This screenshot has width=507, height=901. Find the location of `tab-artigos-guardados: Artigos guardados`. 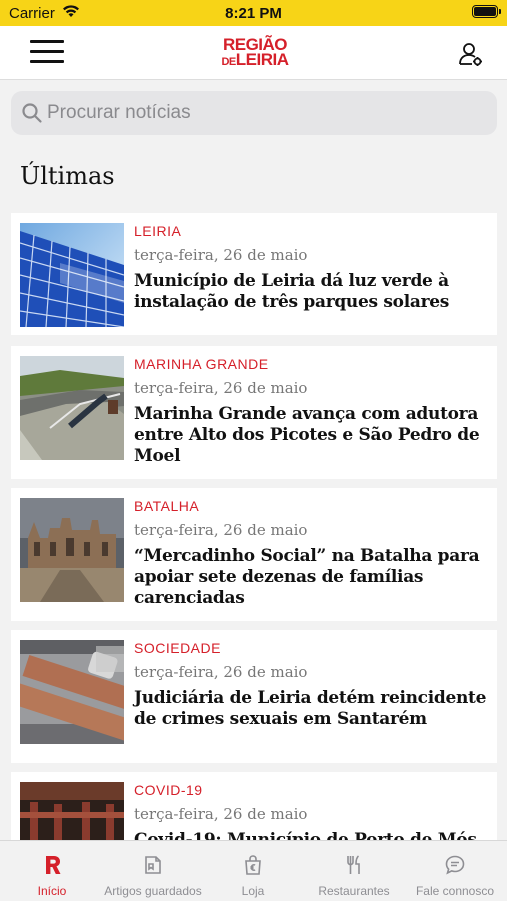

tab-artigos-guardados: Artigos guardados is located at coordinates (153, 871).